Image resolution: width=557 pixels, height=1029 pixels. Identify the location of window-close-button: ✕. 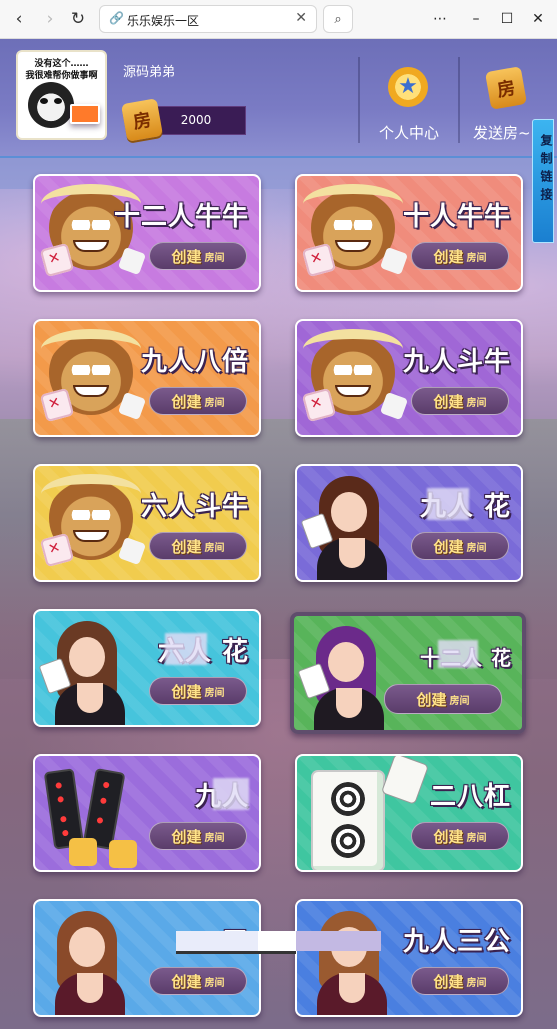
(538, 19).